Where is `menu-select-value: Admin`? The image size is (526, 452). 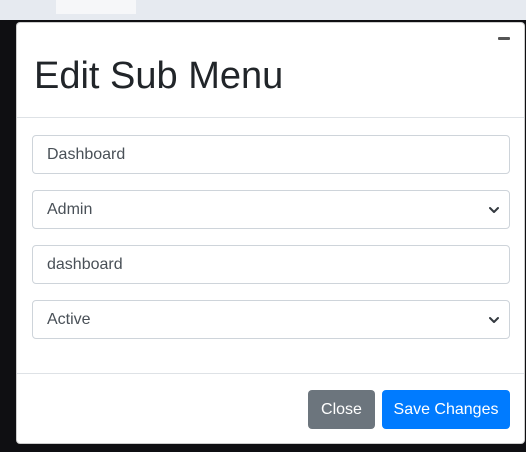
menu-select-value: Admin is located at coordinates (70, 209).